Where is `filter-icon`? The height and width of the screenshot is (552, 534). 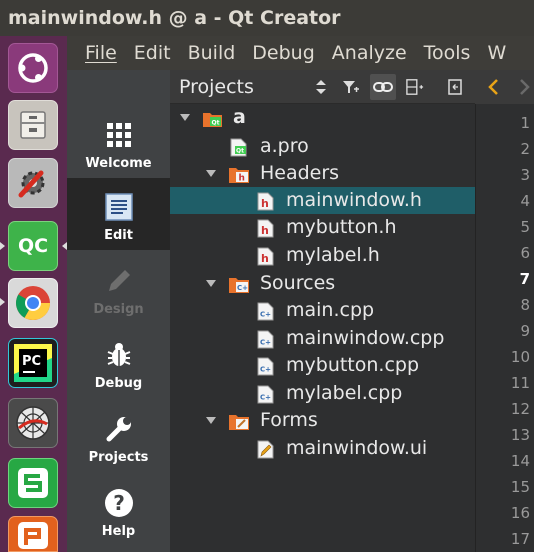 filter-icon is located at coordinates (351, 87).